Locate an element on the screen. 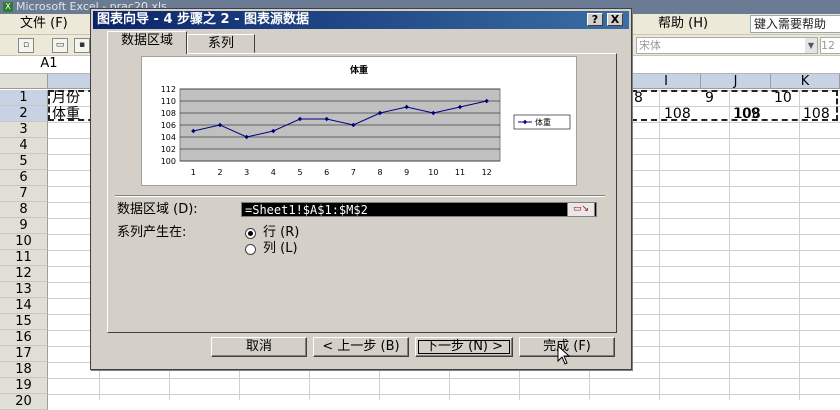 The width and height of the screenshot is (840, 410). x-tick-label: 10 is located at coordinates (433, 172).